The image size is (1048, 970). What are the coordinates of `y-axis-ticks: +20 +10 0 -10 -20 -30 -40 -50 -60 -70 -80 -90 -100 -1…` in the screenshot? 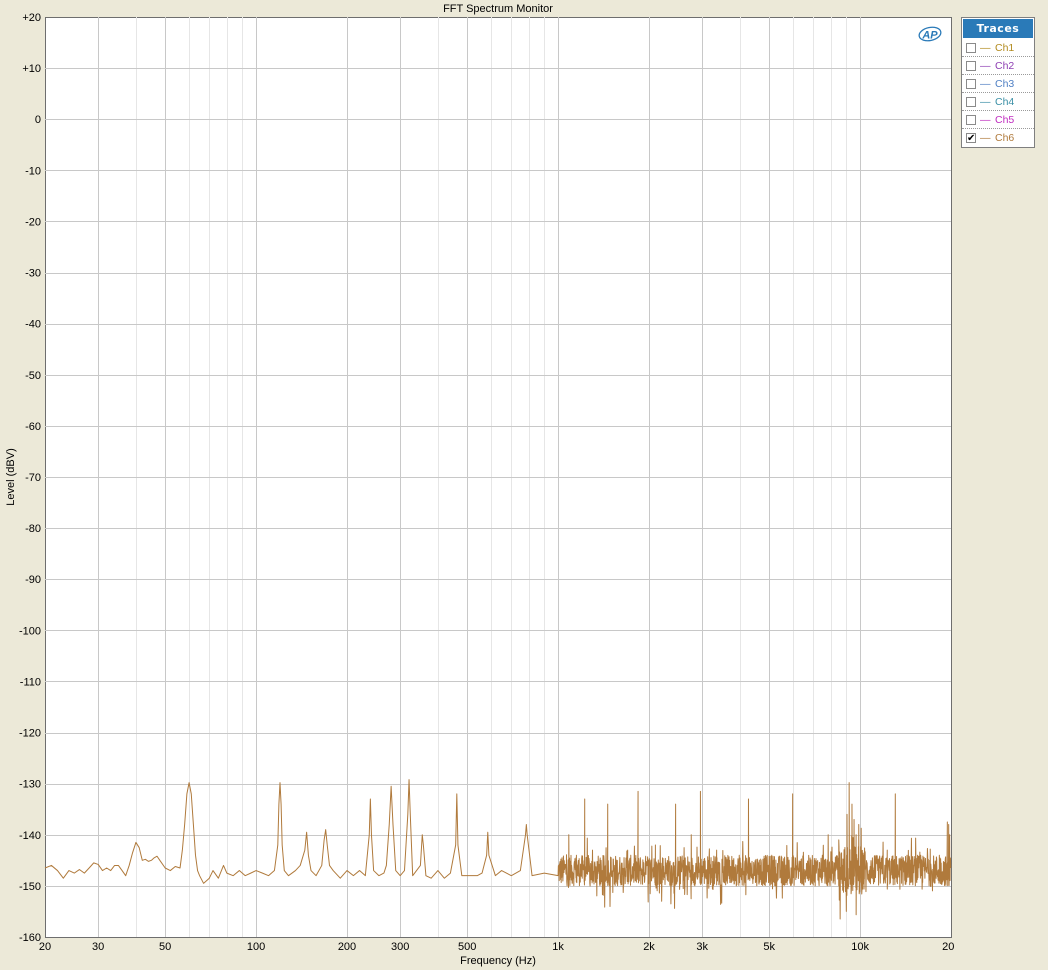 It's located at (30, 478).